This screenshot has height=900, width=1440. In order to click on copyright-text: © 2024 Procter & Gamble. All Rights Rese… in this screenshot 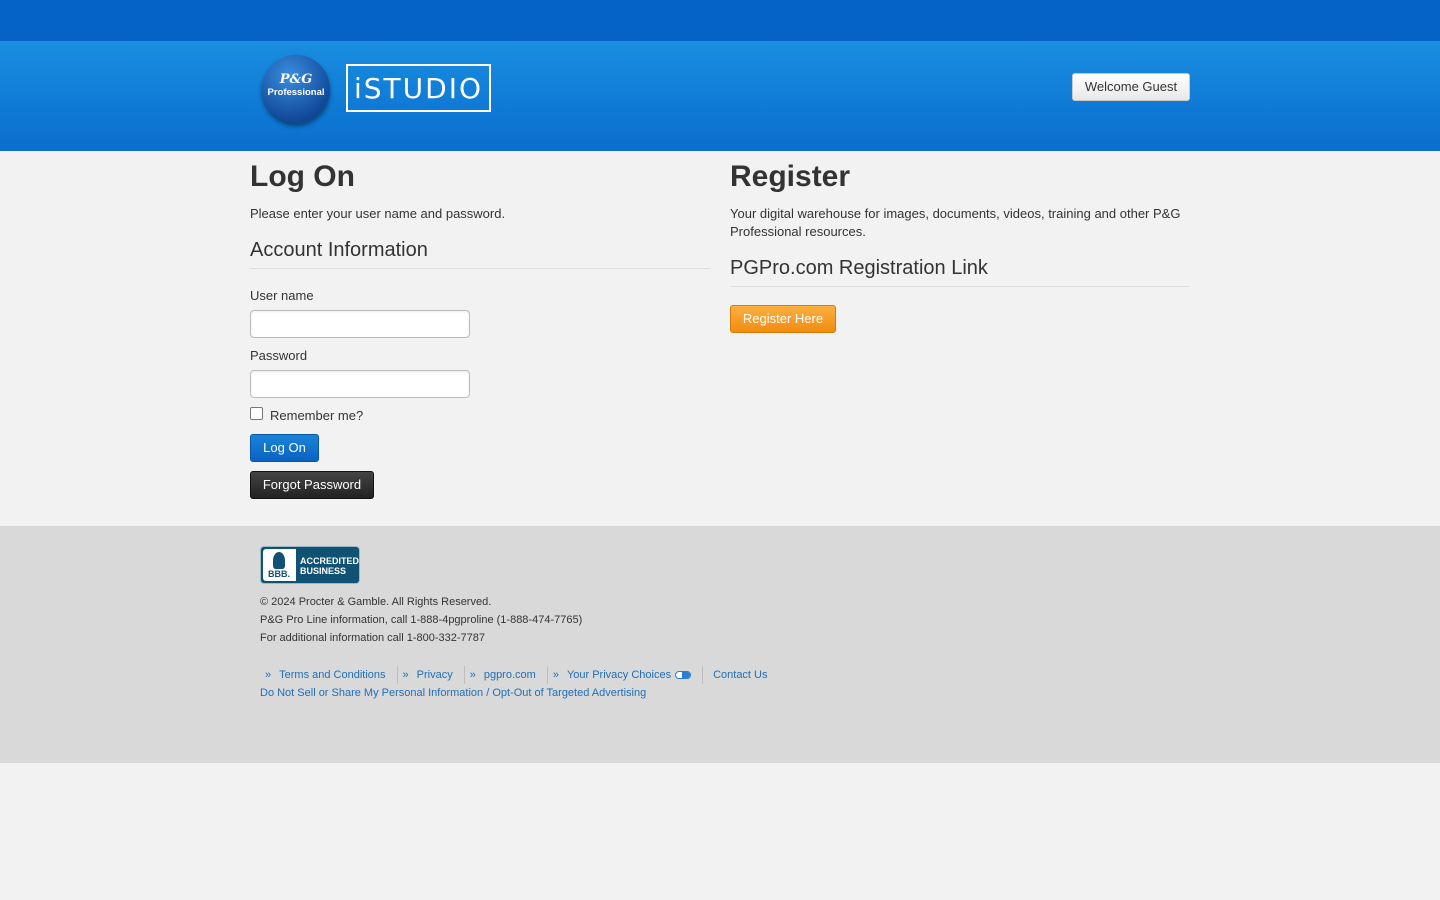, I will do `click(376, 602)`.